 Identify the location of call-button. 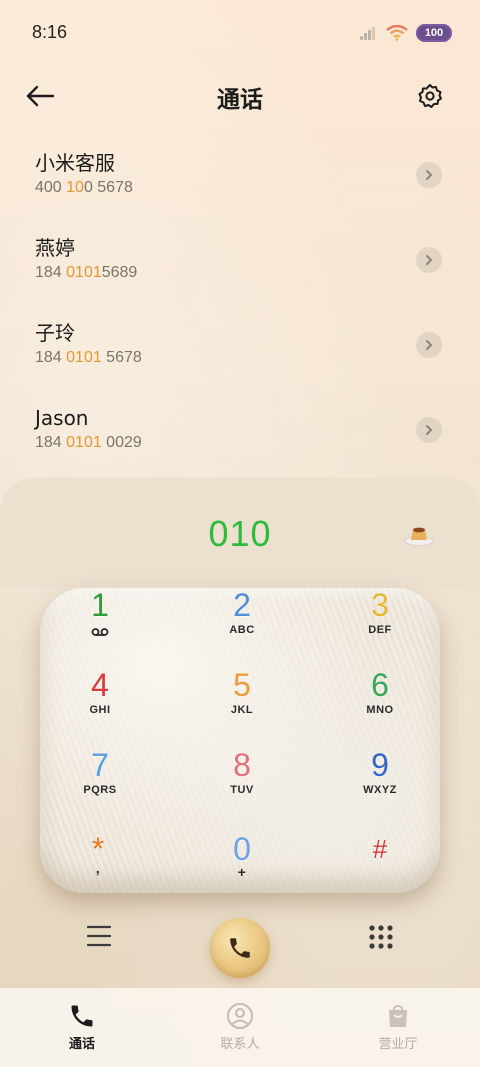
(240, 948).